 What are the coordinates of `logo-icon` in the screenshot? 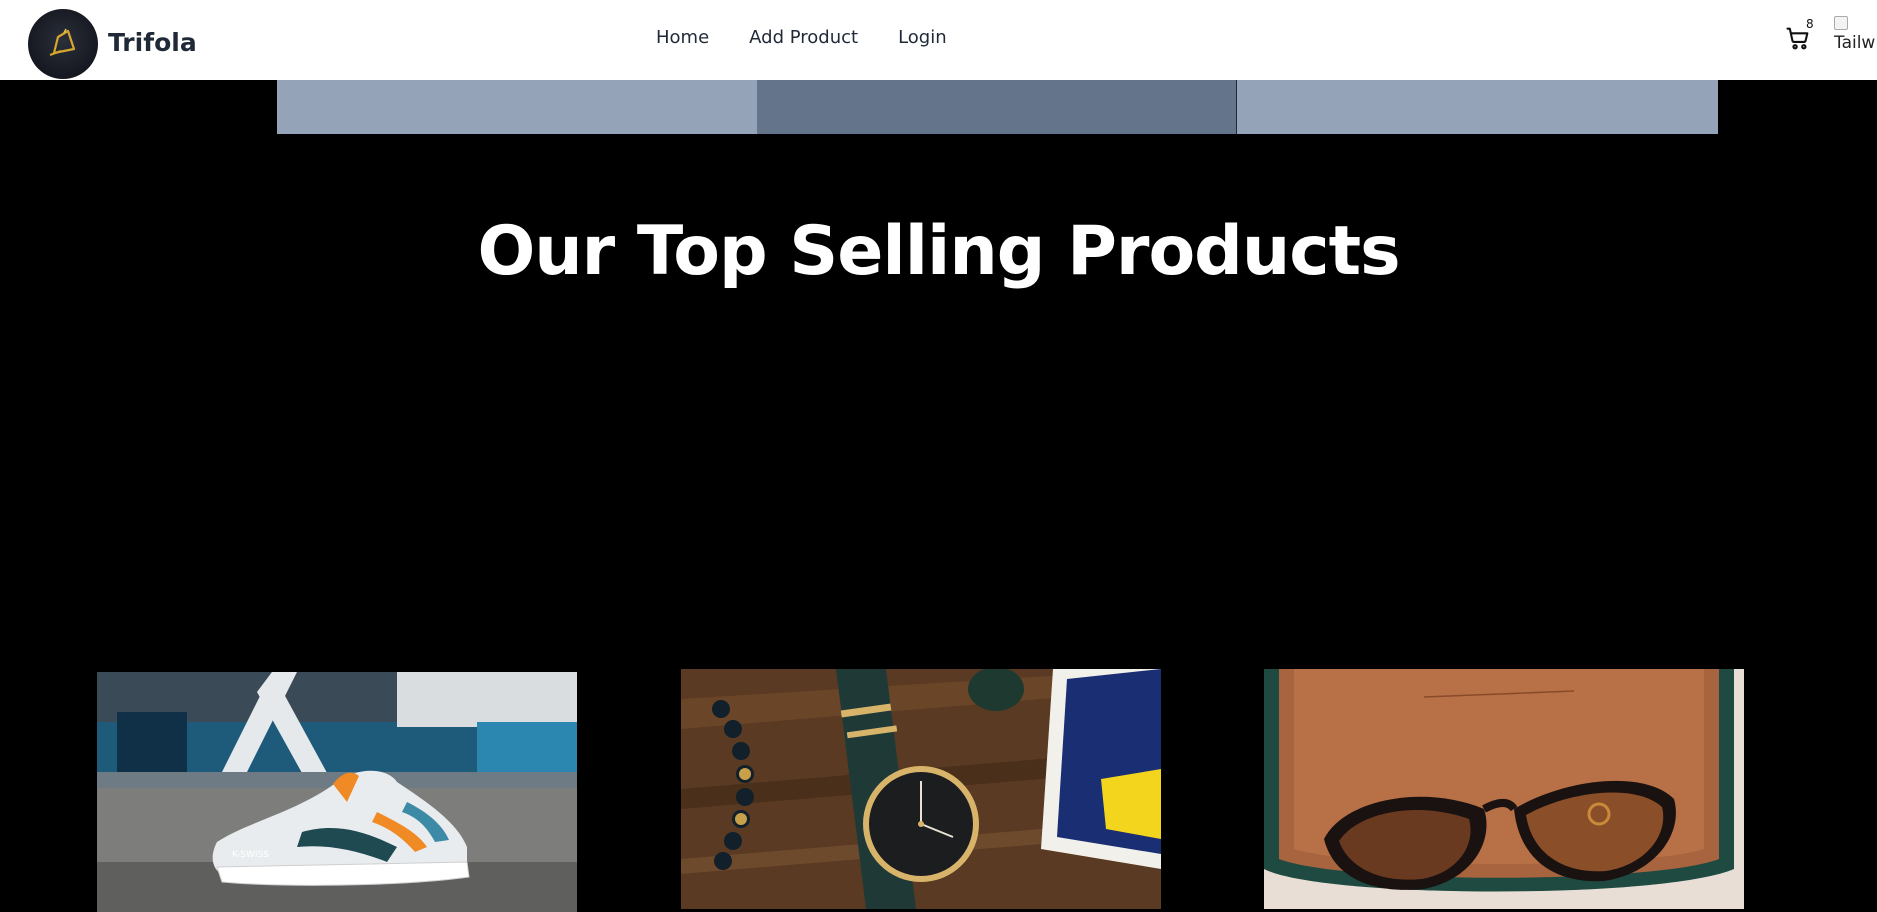 It's located at (62, 42).